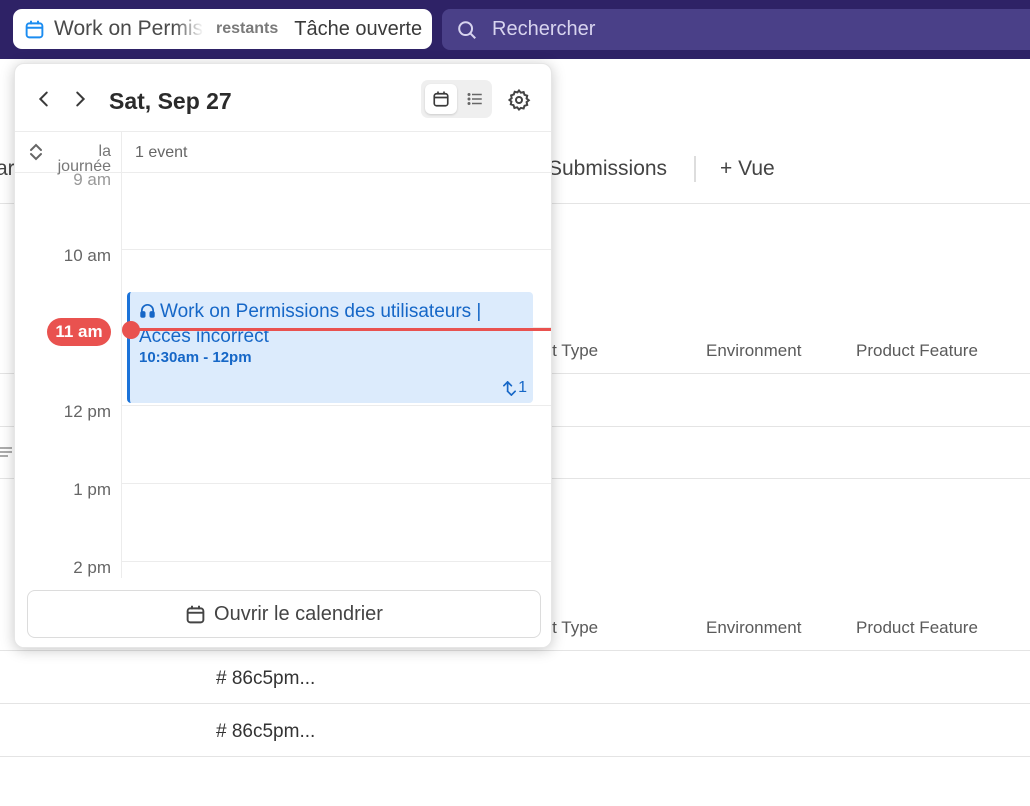 The width and height of the screenshot is (1030, 806). Describe the element at coordinates (467, 29) in the screenshot. I see `search-icon` at that location.